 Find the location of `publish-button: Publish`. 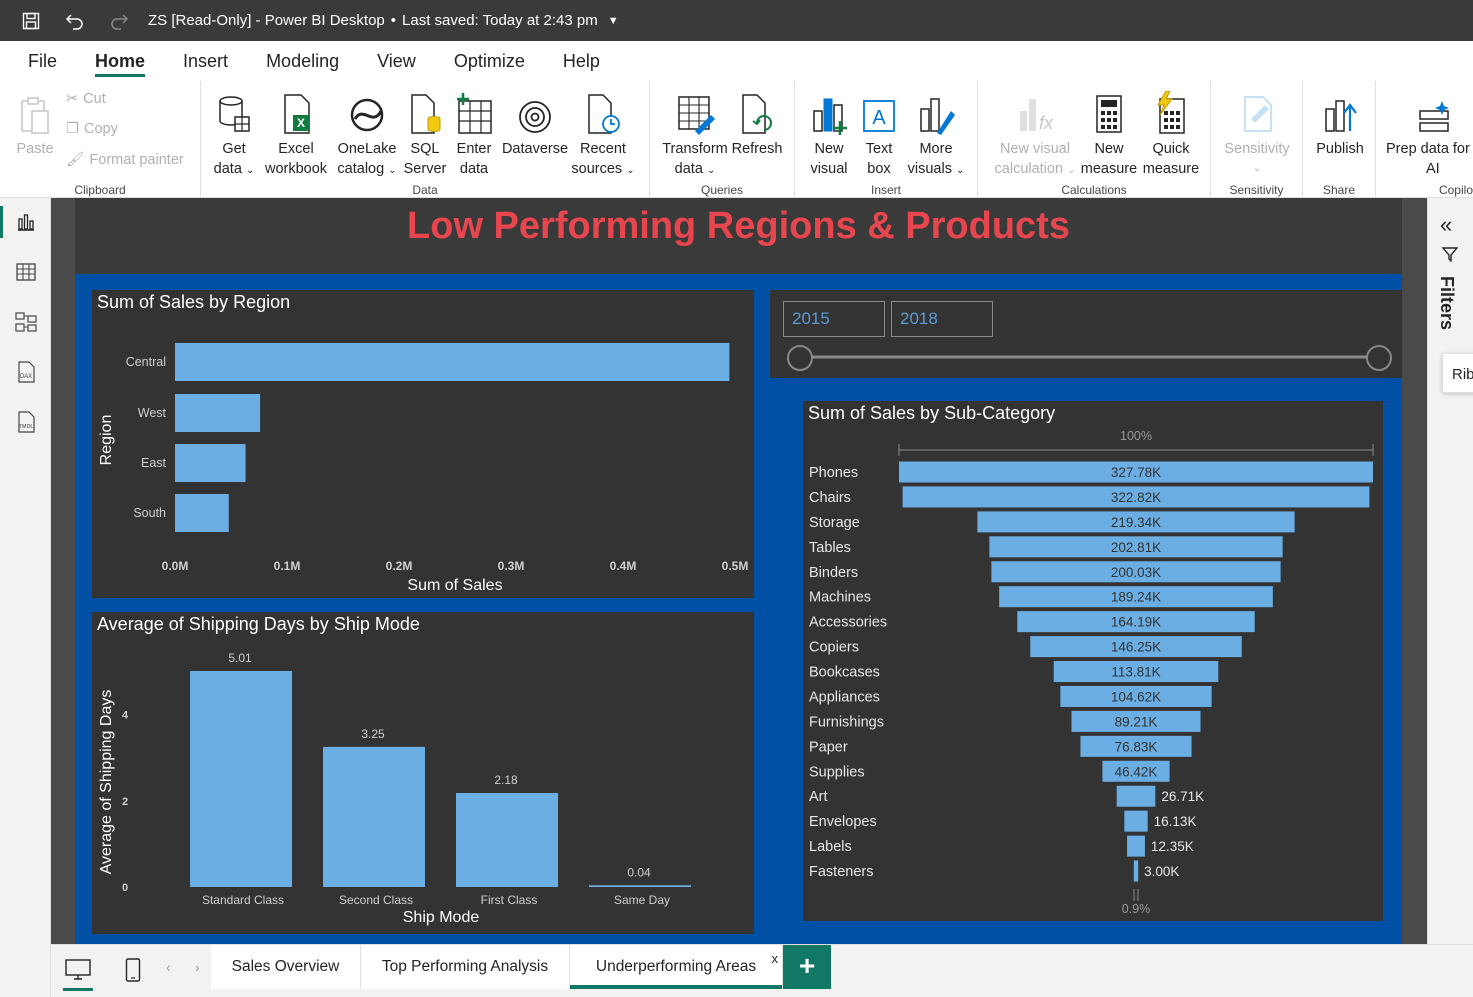

publish-button: Publish is located at coordinates (1340, 124).